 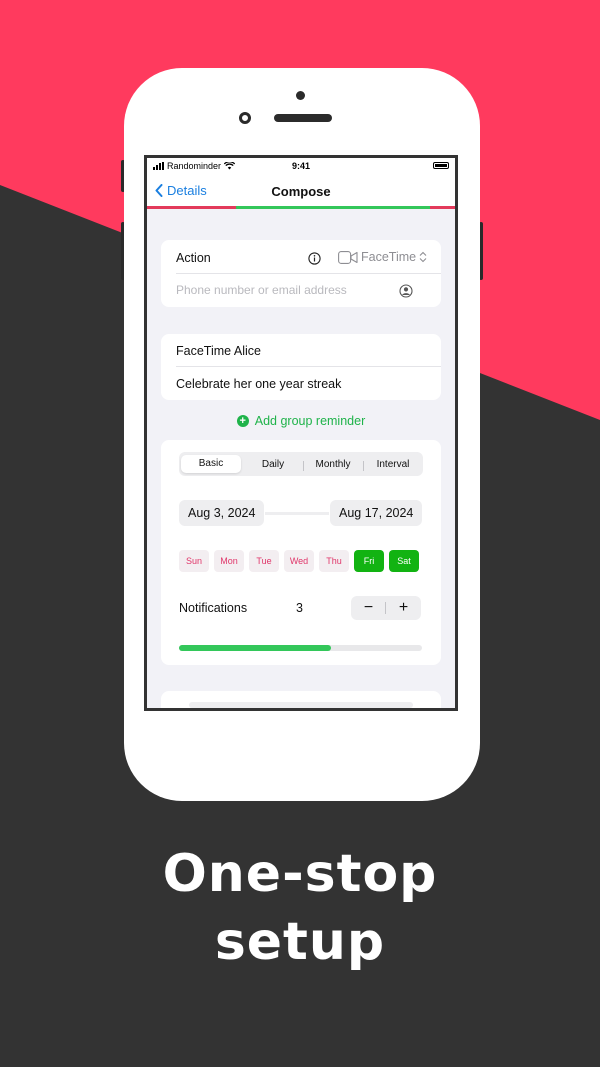 I want to click on notifications-stepper: − +, so click(x=386, y=608).